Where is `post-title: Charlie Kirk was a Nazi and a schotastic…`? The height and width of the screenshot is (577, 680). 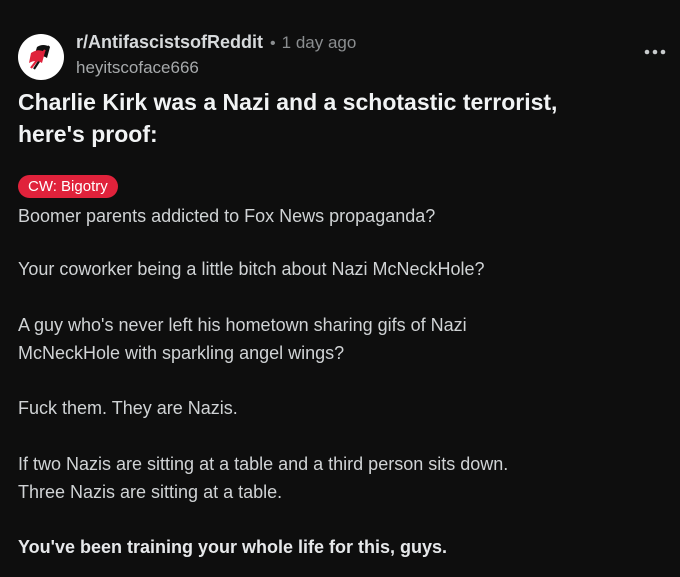
post-title: Charlie Kirk was a Nazi and a schotastic… is located at coordinates (340, 118).